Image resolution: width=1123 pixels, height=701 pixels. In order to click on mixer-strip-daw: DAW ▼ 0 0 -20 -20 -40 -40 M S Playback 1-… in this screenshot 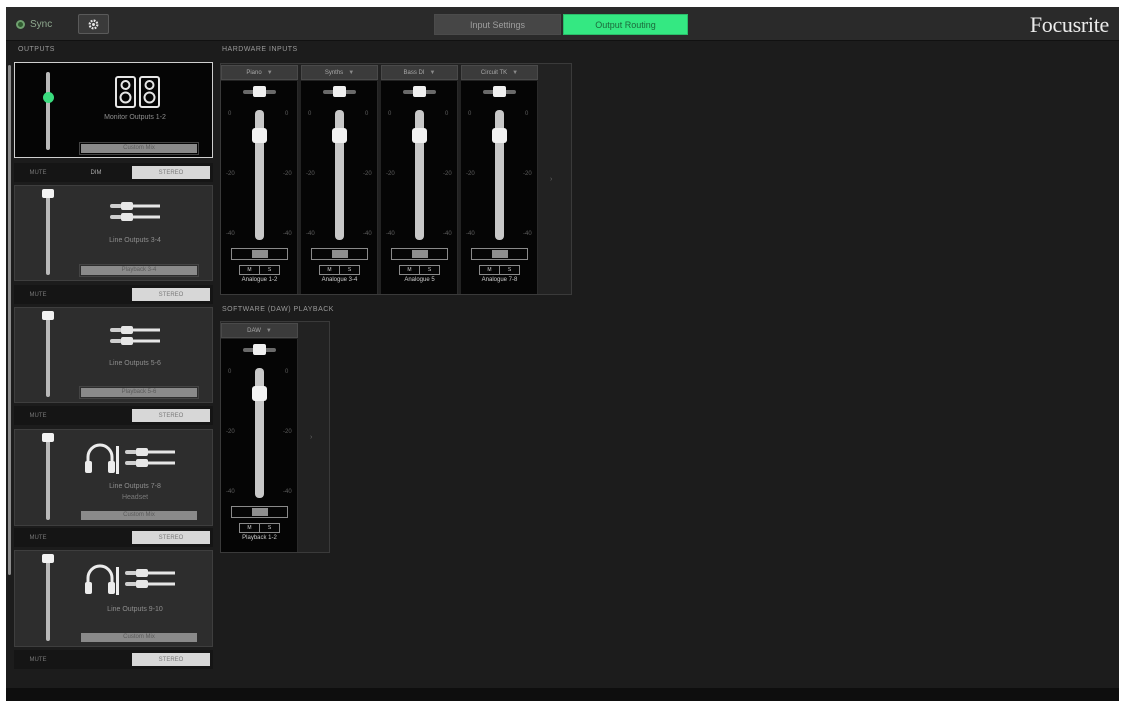, I will do `click(259, 437)`.